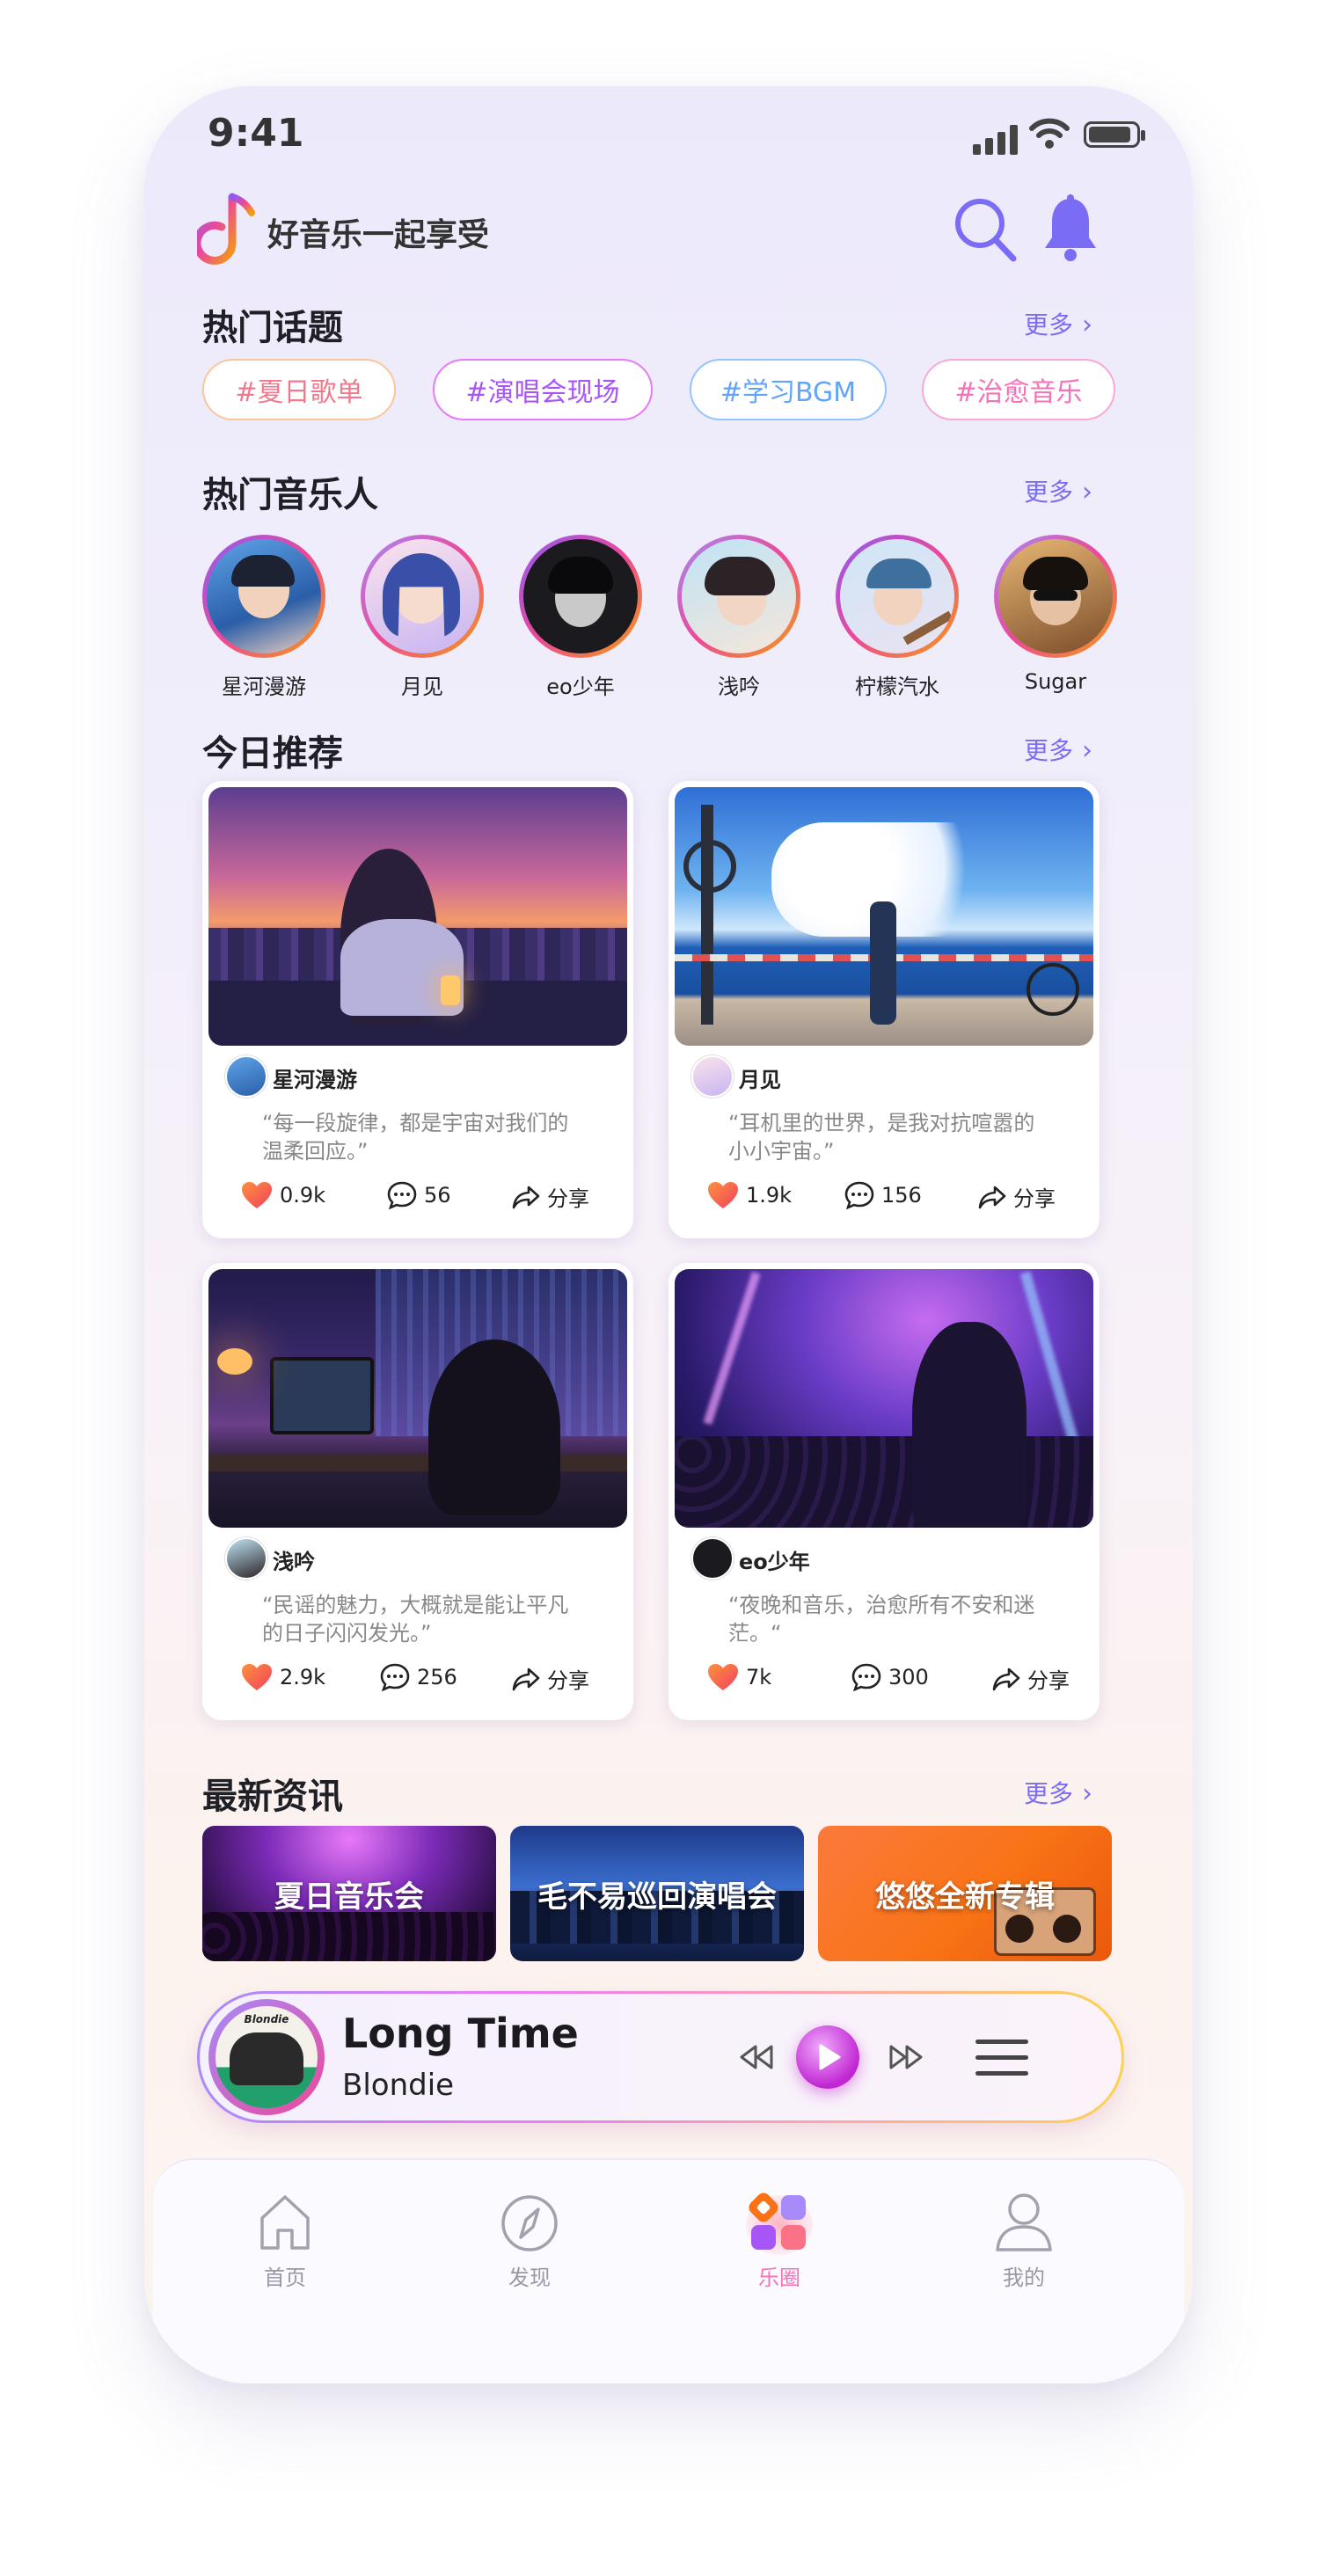 Image resolution: width=1337 pixels, height=2576 pixels. Describe the element at coordinates (299, 389) in the screenshot. I see `topic-tag: #夏日歌单` at that location.